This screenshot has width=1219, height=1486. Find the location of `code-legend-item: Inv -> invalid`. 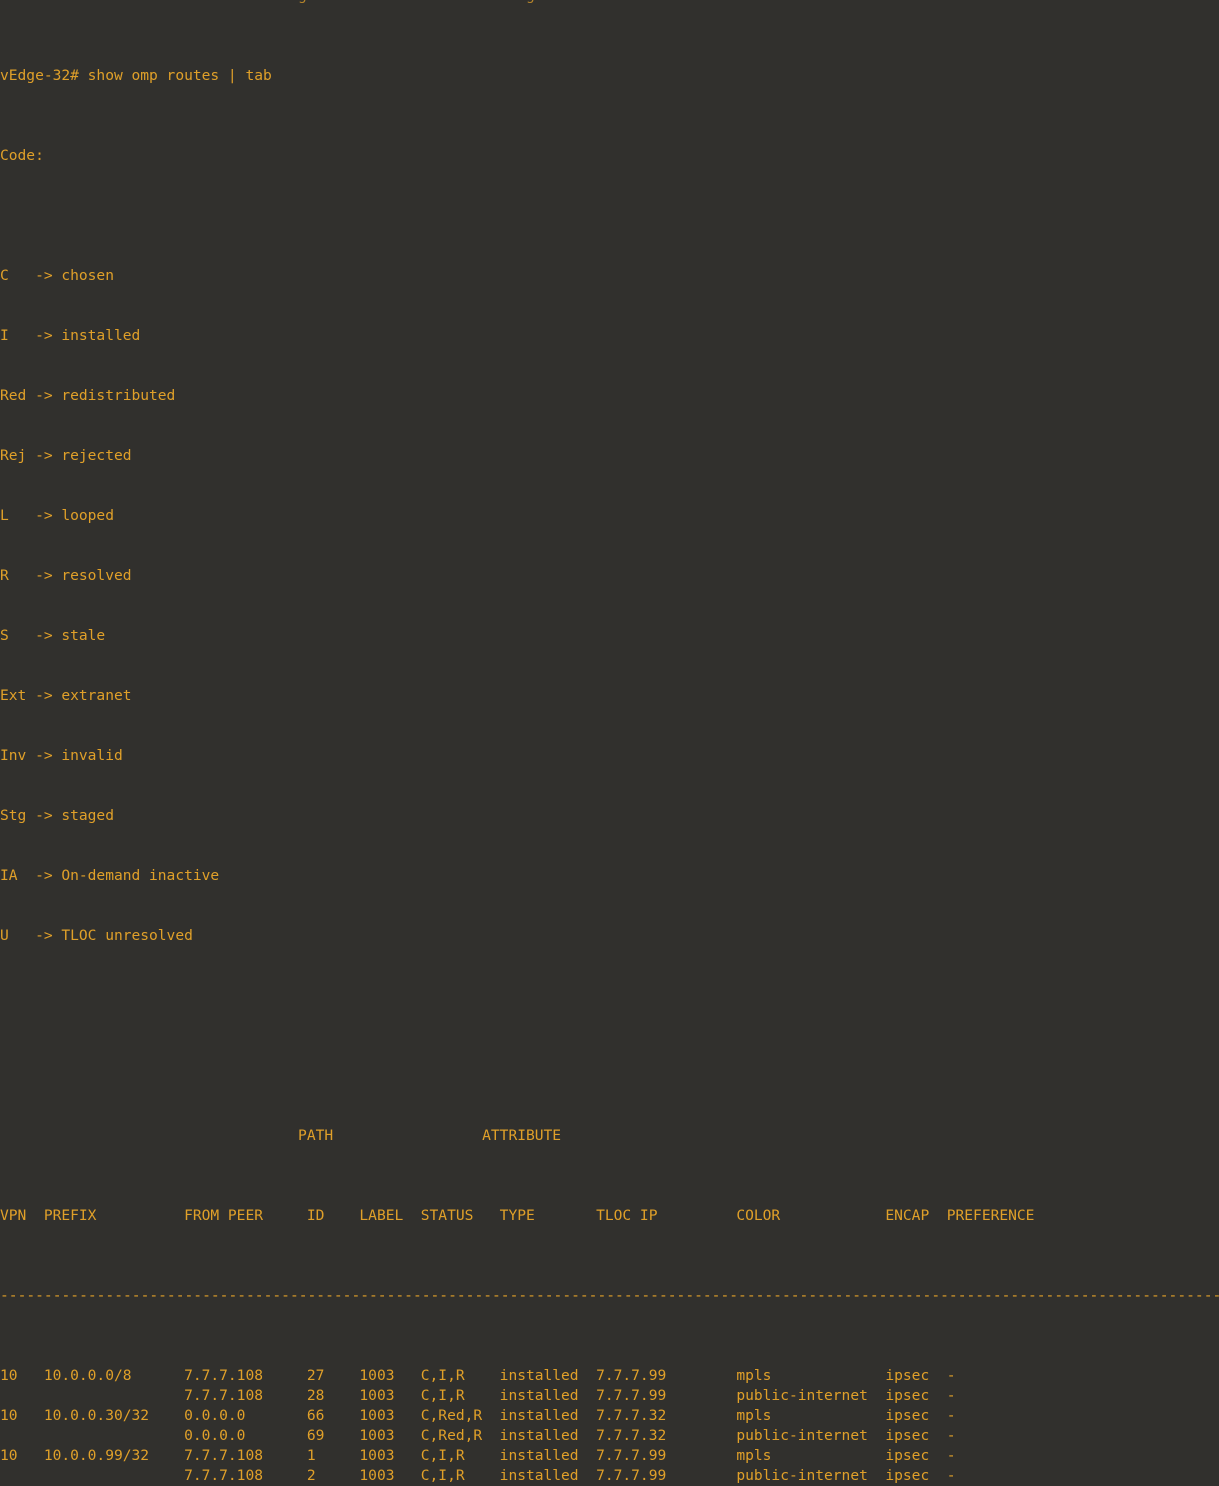

code-legend-item: Inv -> invalid is located at coordinates (61, 755).